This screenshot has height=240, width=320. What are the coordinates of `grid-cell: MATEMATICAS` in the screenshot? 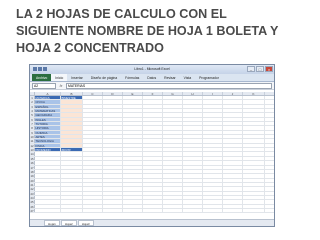 It's located at (48, 111).